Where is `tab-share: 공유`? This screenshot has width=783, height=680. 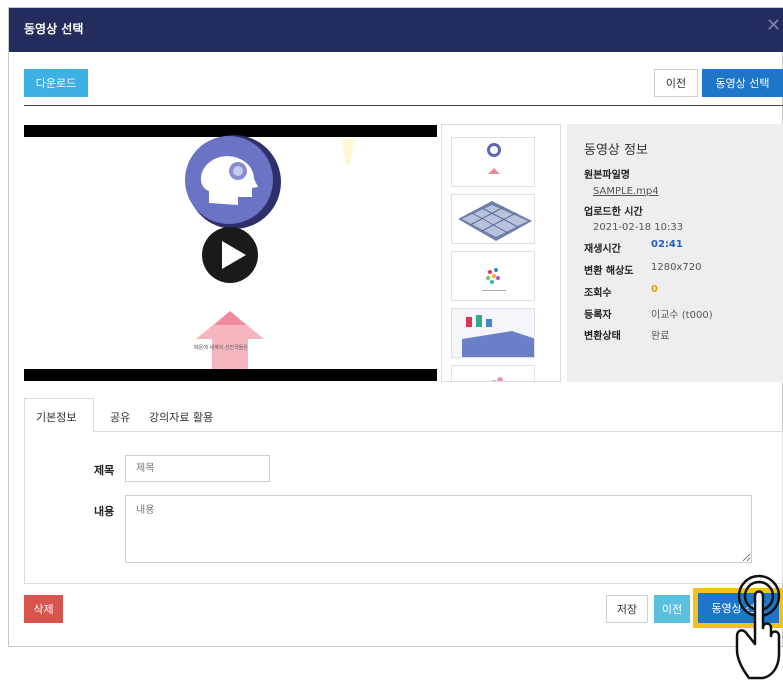 tab-share: 공유 is located at coordinates (120, 417).